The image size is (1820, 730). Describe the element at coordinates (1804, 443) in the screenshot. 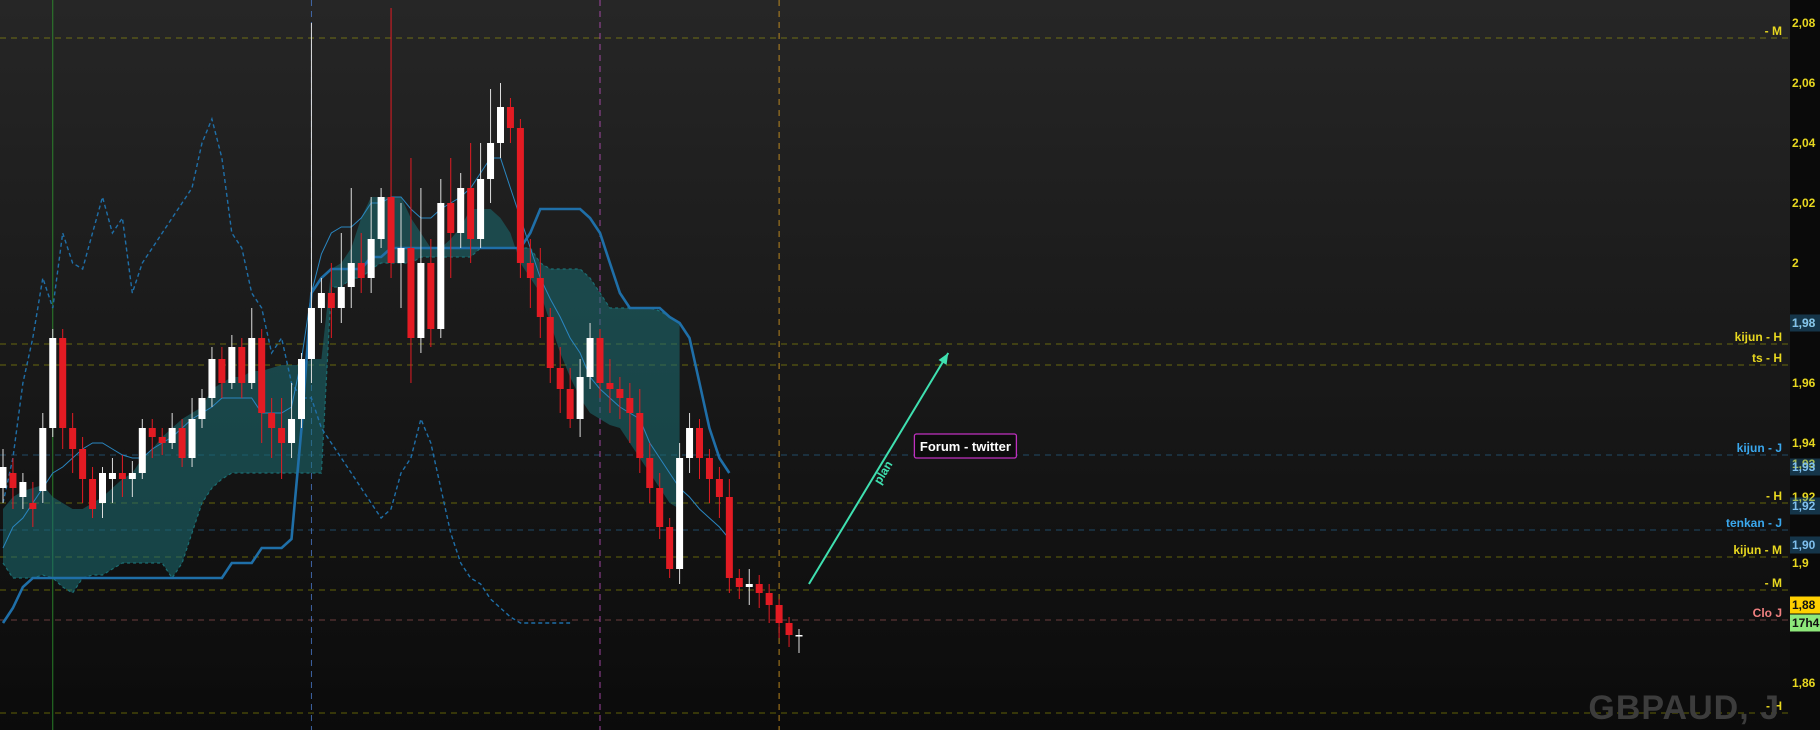

I see `y-tick-7: 1,94` at that location.